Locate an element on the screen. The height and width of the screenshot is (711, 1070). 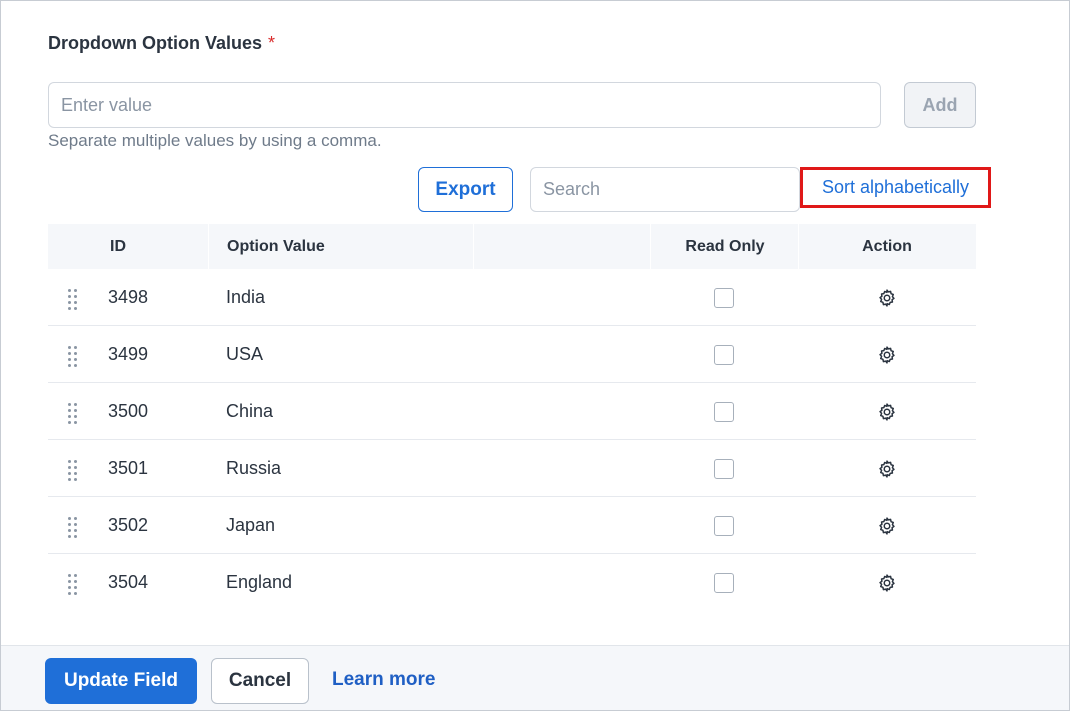
column-header-option-value: Option Value is located at coordinates (276, 246).